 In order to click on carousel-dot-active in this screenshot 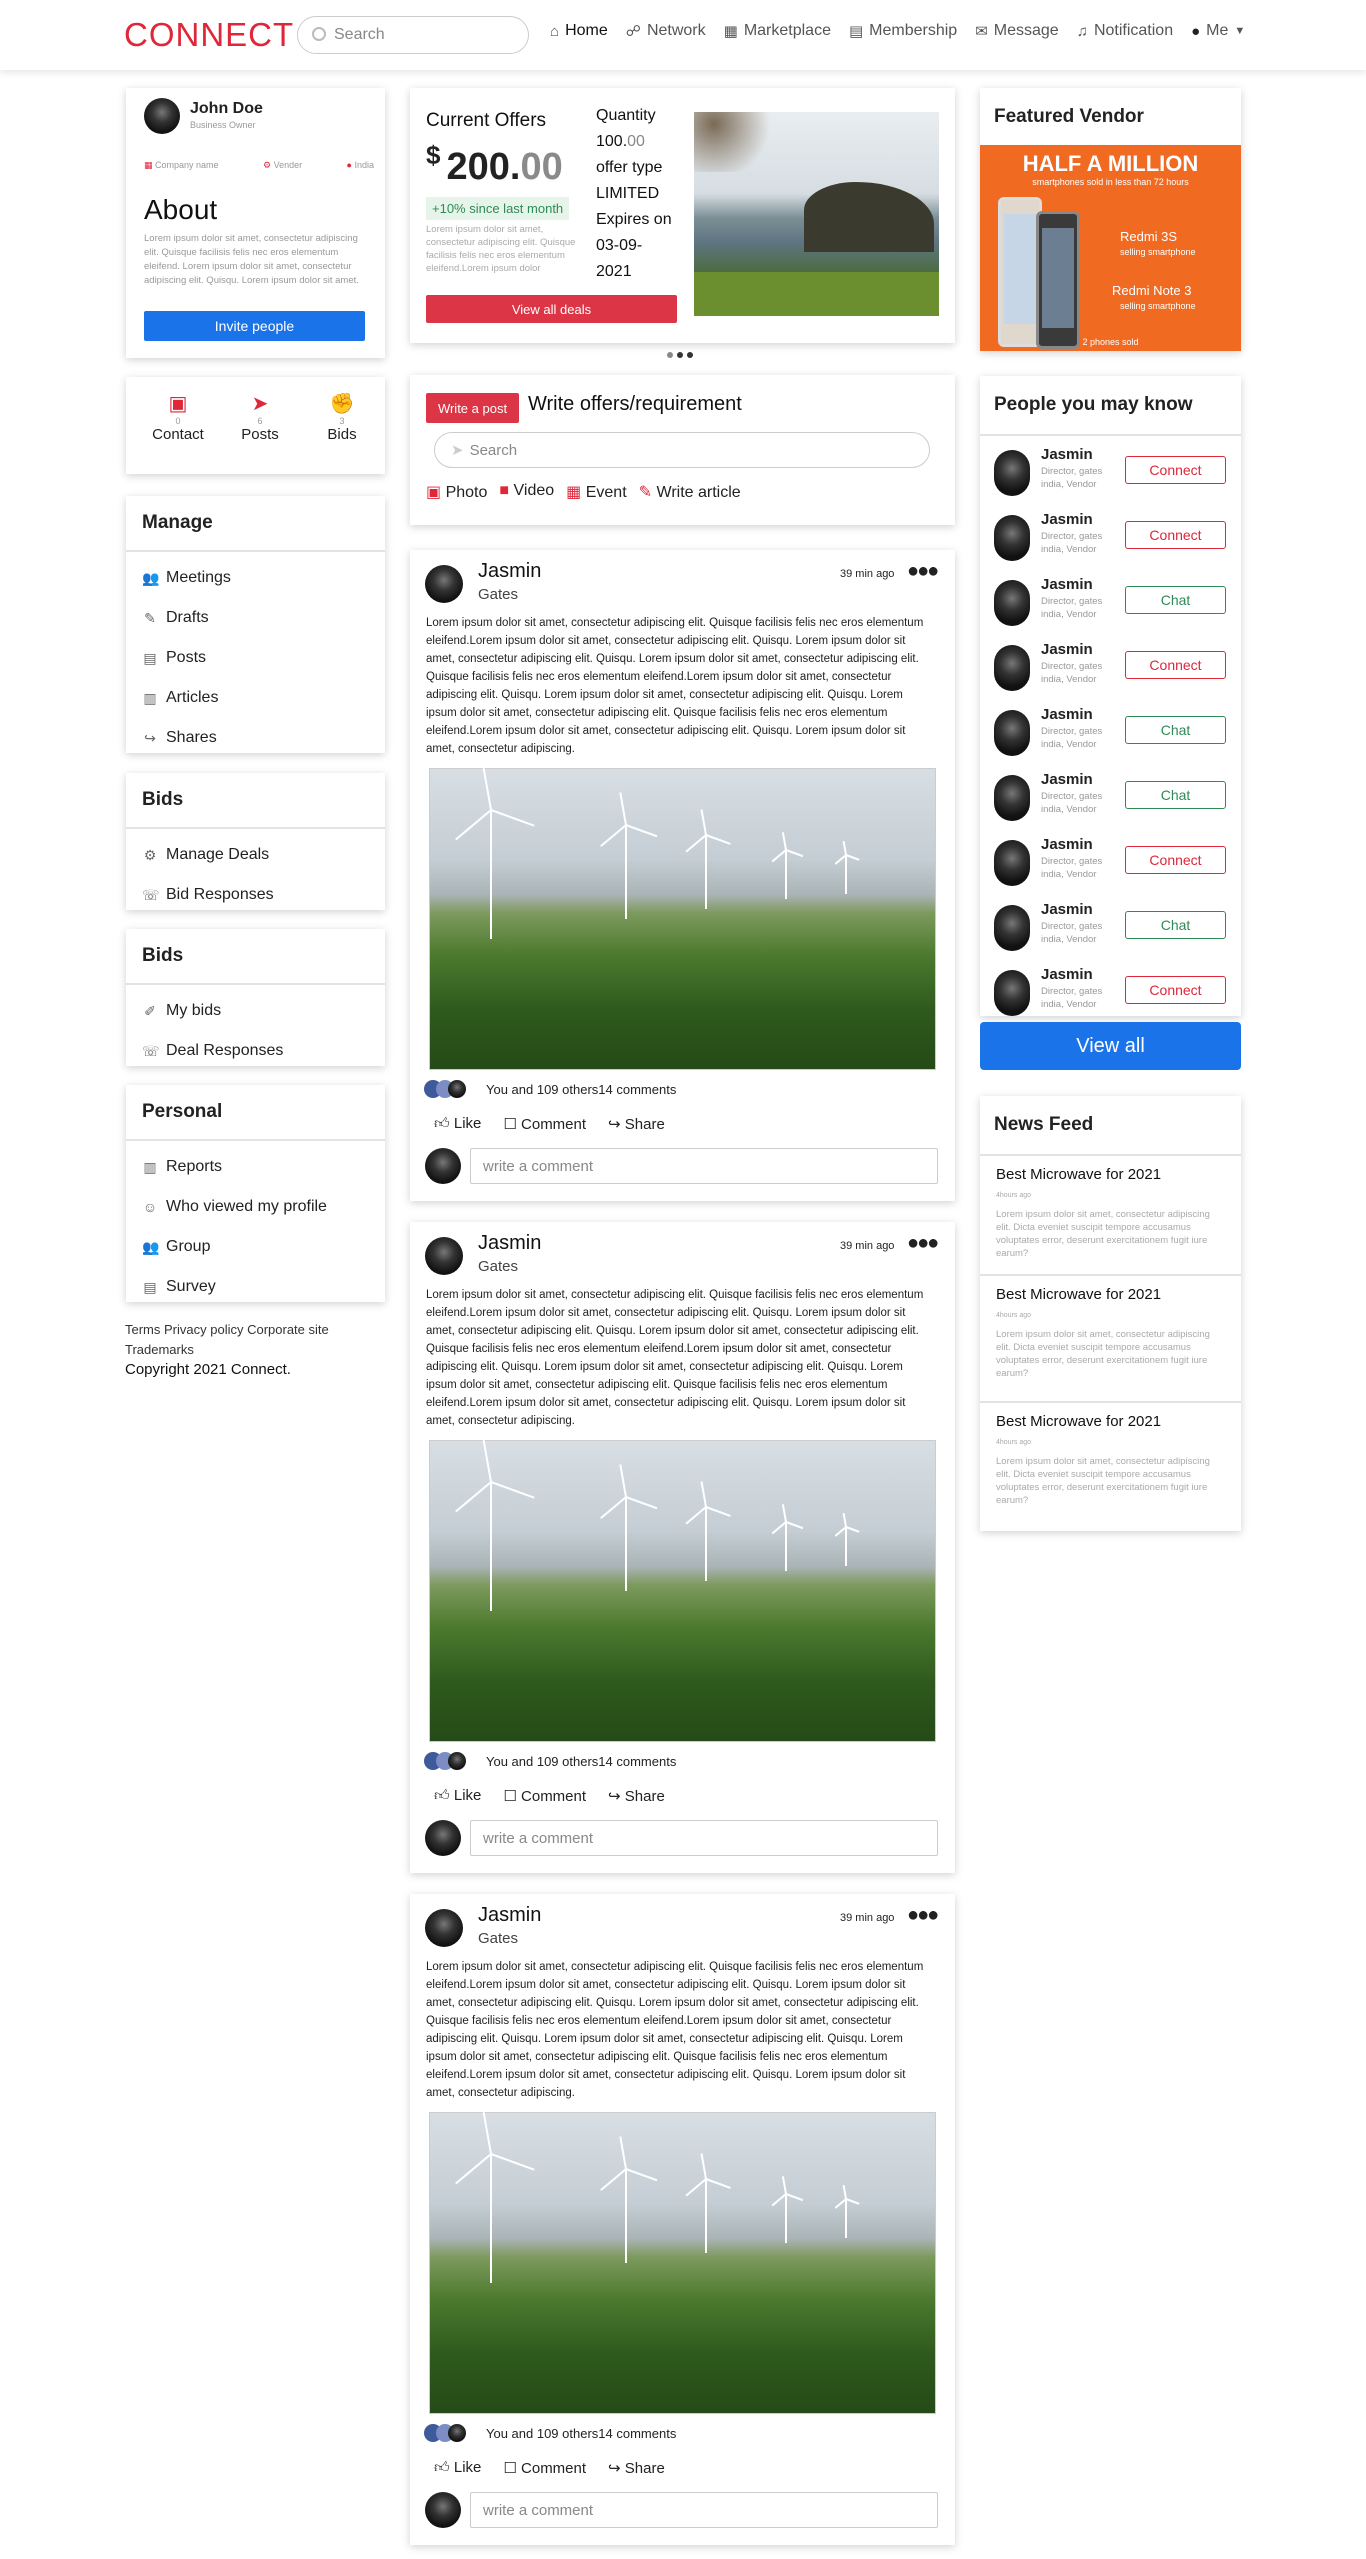, I will do `click(680, 355)`.